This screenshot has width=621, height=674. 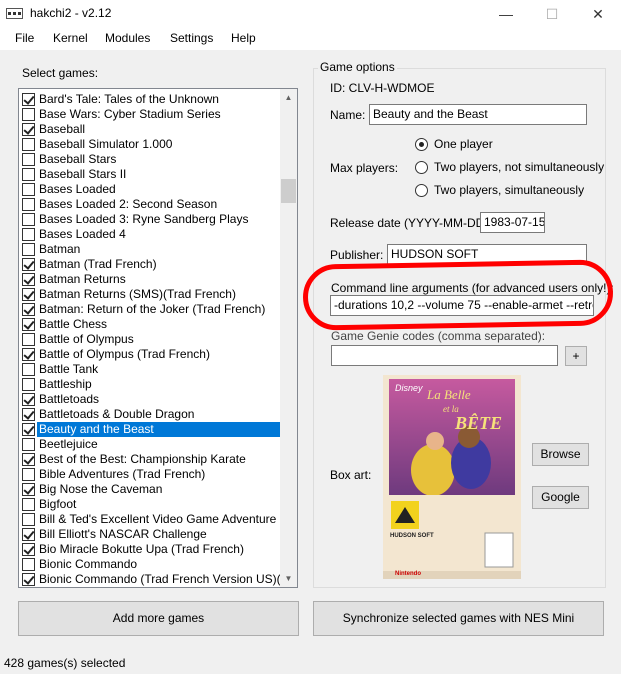 I want to click on game-row: Baseball, so click(x=150, y=129).